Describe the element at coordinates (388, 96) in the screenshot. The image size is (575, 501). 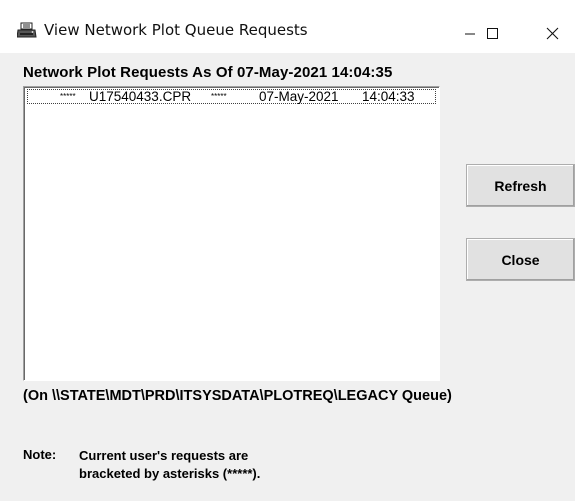
I see `list-item-time: 14:04:33` at that location.